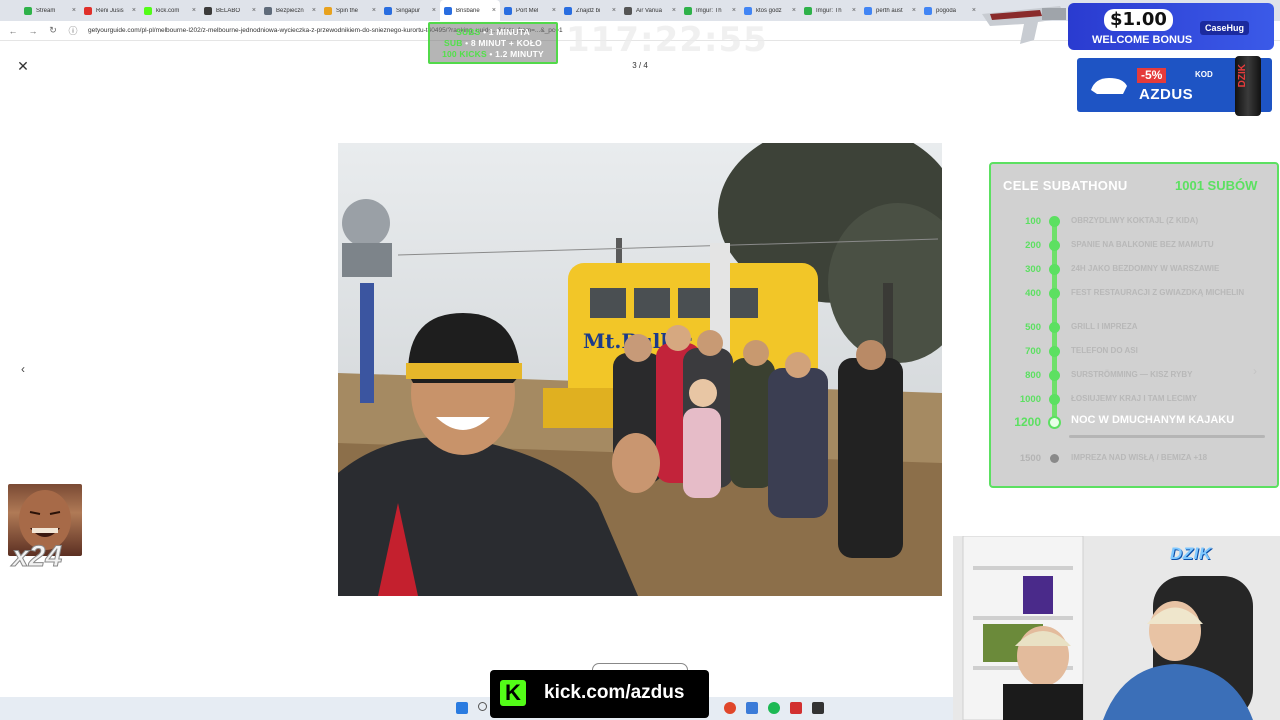  What do you see at coordinates (1167, 436) in the screenshot?
I see `goal-progress-bar` at bounding box center [1167, 436].